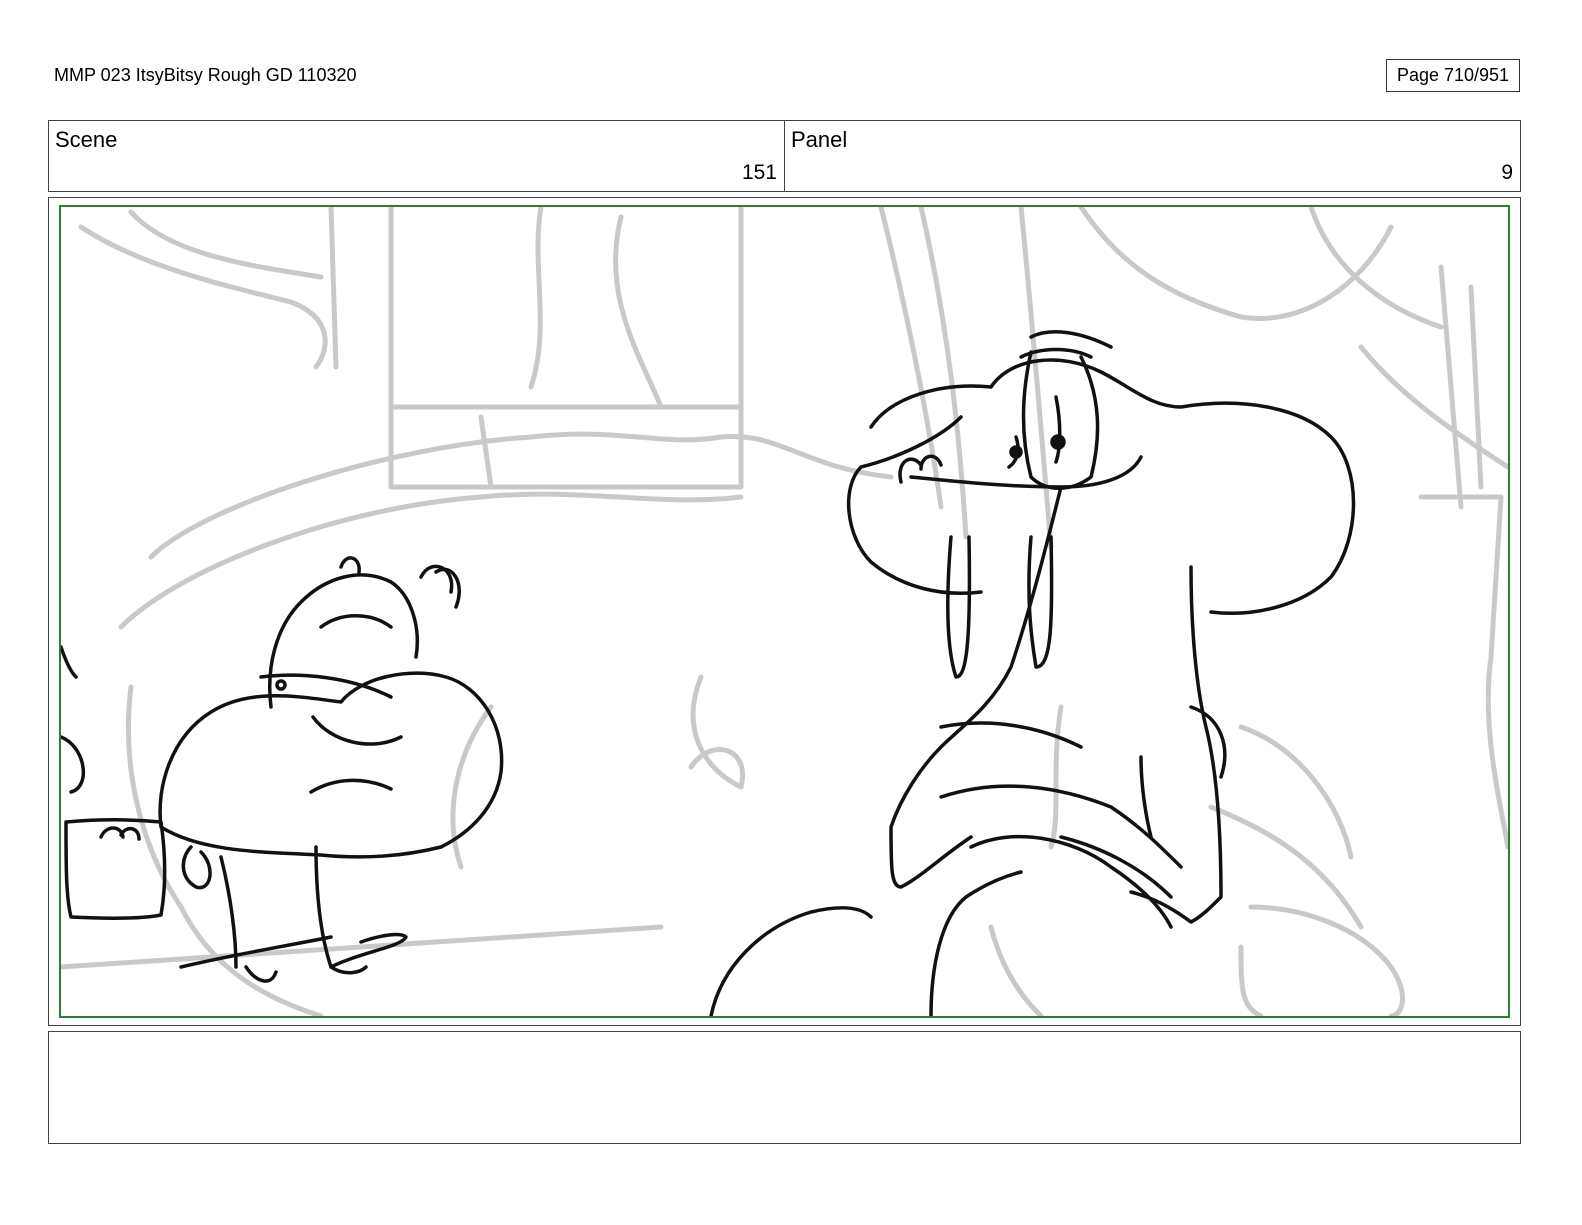 This screenshot has height=1225, width=1582. What do you see at coordinates (205, 75) in the screenshot?
I see `storyboard-title: MMP 023 ItsyBitsy Rough GD 110320` at bounding box center [205, 75].